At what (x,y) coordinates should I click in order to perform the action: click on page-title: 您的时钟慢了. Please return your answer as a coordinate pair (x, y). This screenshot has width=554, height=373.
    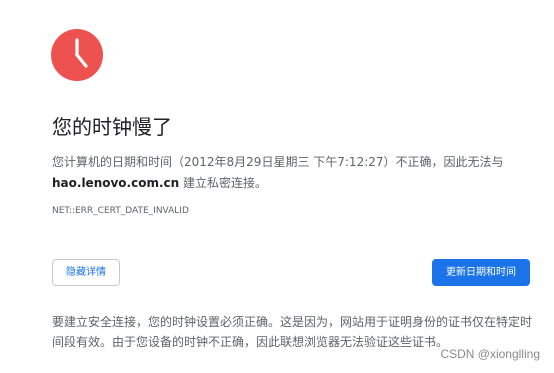
    Looking at the image, I should click on (112, 127).